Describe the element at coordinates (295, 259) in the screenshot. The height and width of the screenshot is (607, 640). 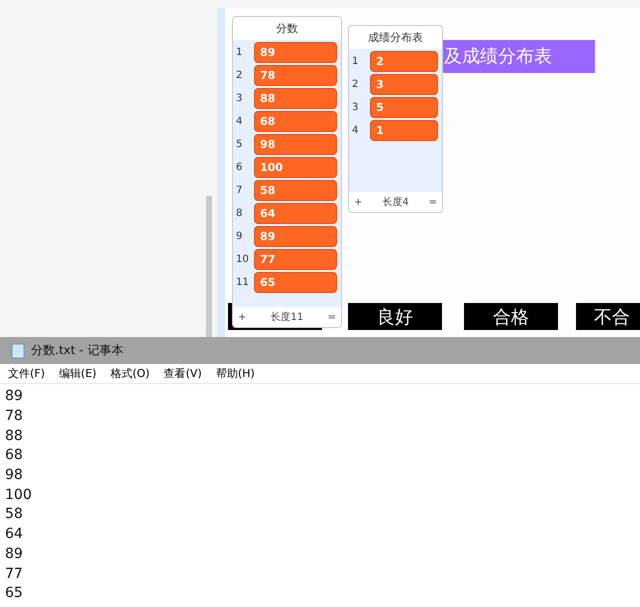
I see `list-item: 77` at that location.